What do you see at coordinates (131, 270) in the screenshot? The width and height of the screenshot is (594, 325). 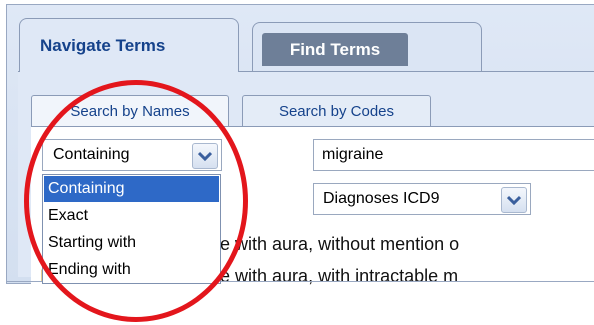 I see `dropdown-option-ending-with: Ending with` at bounding box center [131, 270].